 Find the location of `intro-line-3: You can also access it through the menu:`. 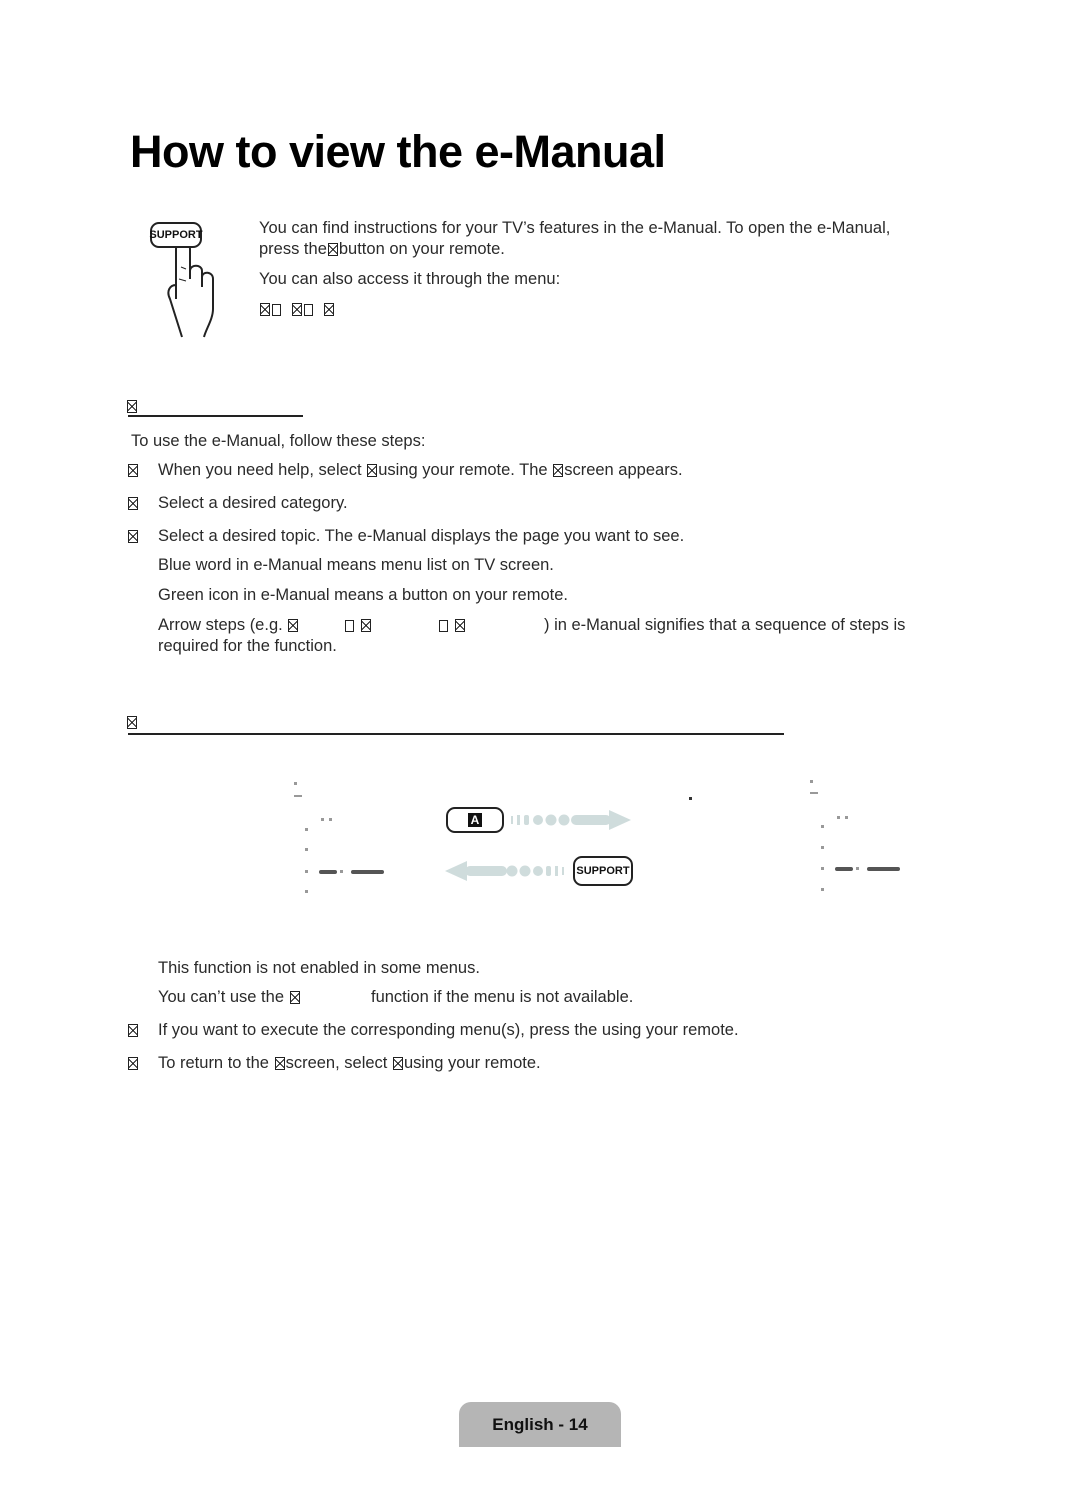

intro-line-3: You can also access it through the menu: is located at coordinates (410, 279).